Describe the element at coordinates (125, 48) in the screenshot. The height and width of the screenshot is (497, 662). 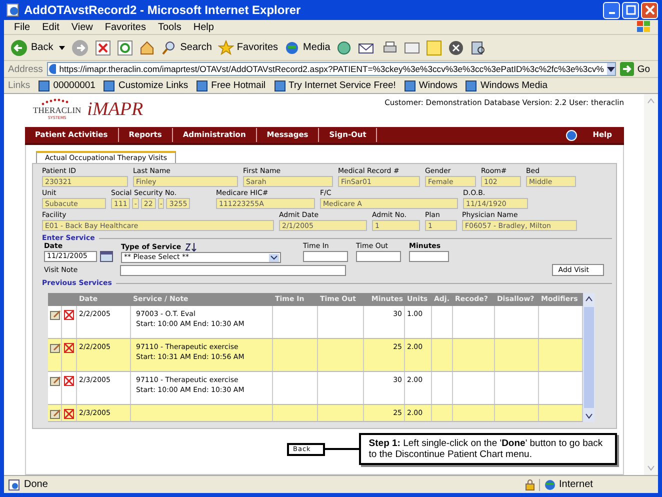
I see `refresh-icon` at that location.